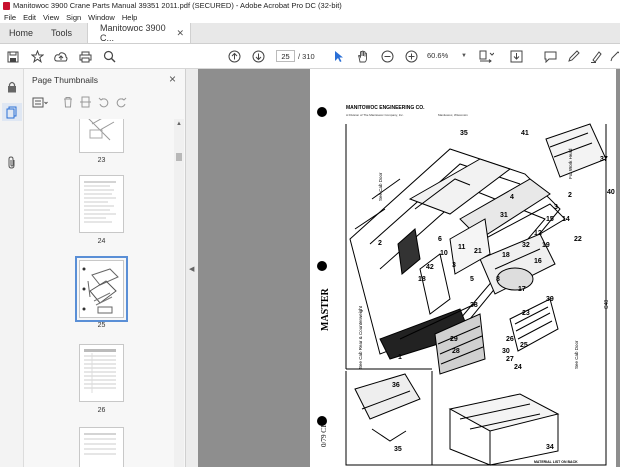 This screenshot has width=620, height=467. Describe the element at coordinates (73, 17) in the screenshot. I see `menu-sign: Sign` at that location.